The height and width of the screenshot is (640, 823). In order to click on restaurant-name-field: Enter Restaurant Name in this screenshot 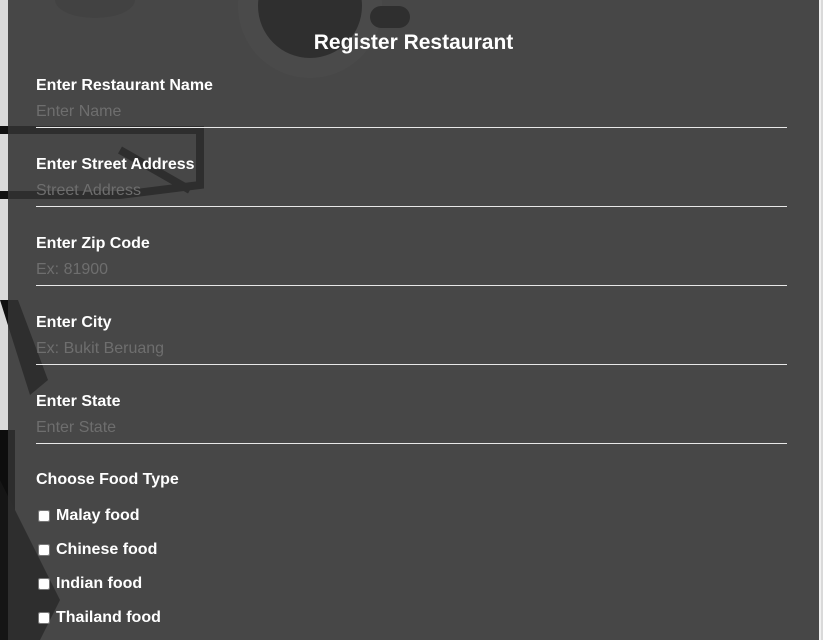, I will do `click(411, 116)`.